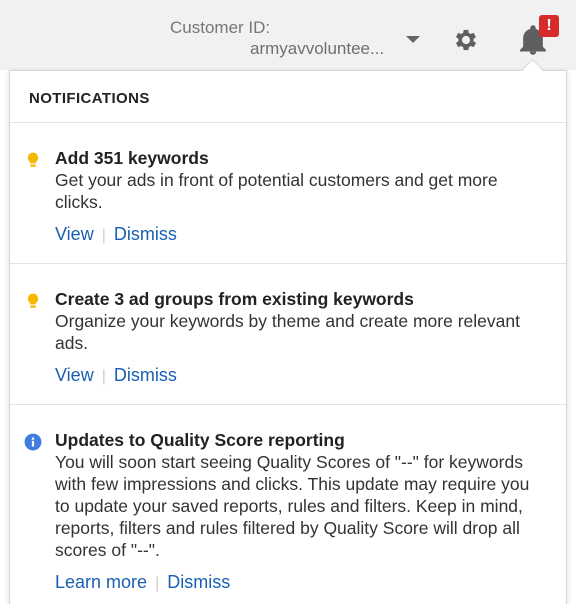  What do you see at coordinates (200, 440) in the screenshot?
I see `notification-title: Updates to Quality Score reporting` at bounding box center [200, 440].